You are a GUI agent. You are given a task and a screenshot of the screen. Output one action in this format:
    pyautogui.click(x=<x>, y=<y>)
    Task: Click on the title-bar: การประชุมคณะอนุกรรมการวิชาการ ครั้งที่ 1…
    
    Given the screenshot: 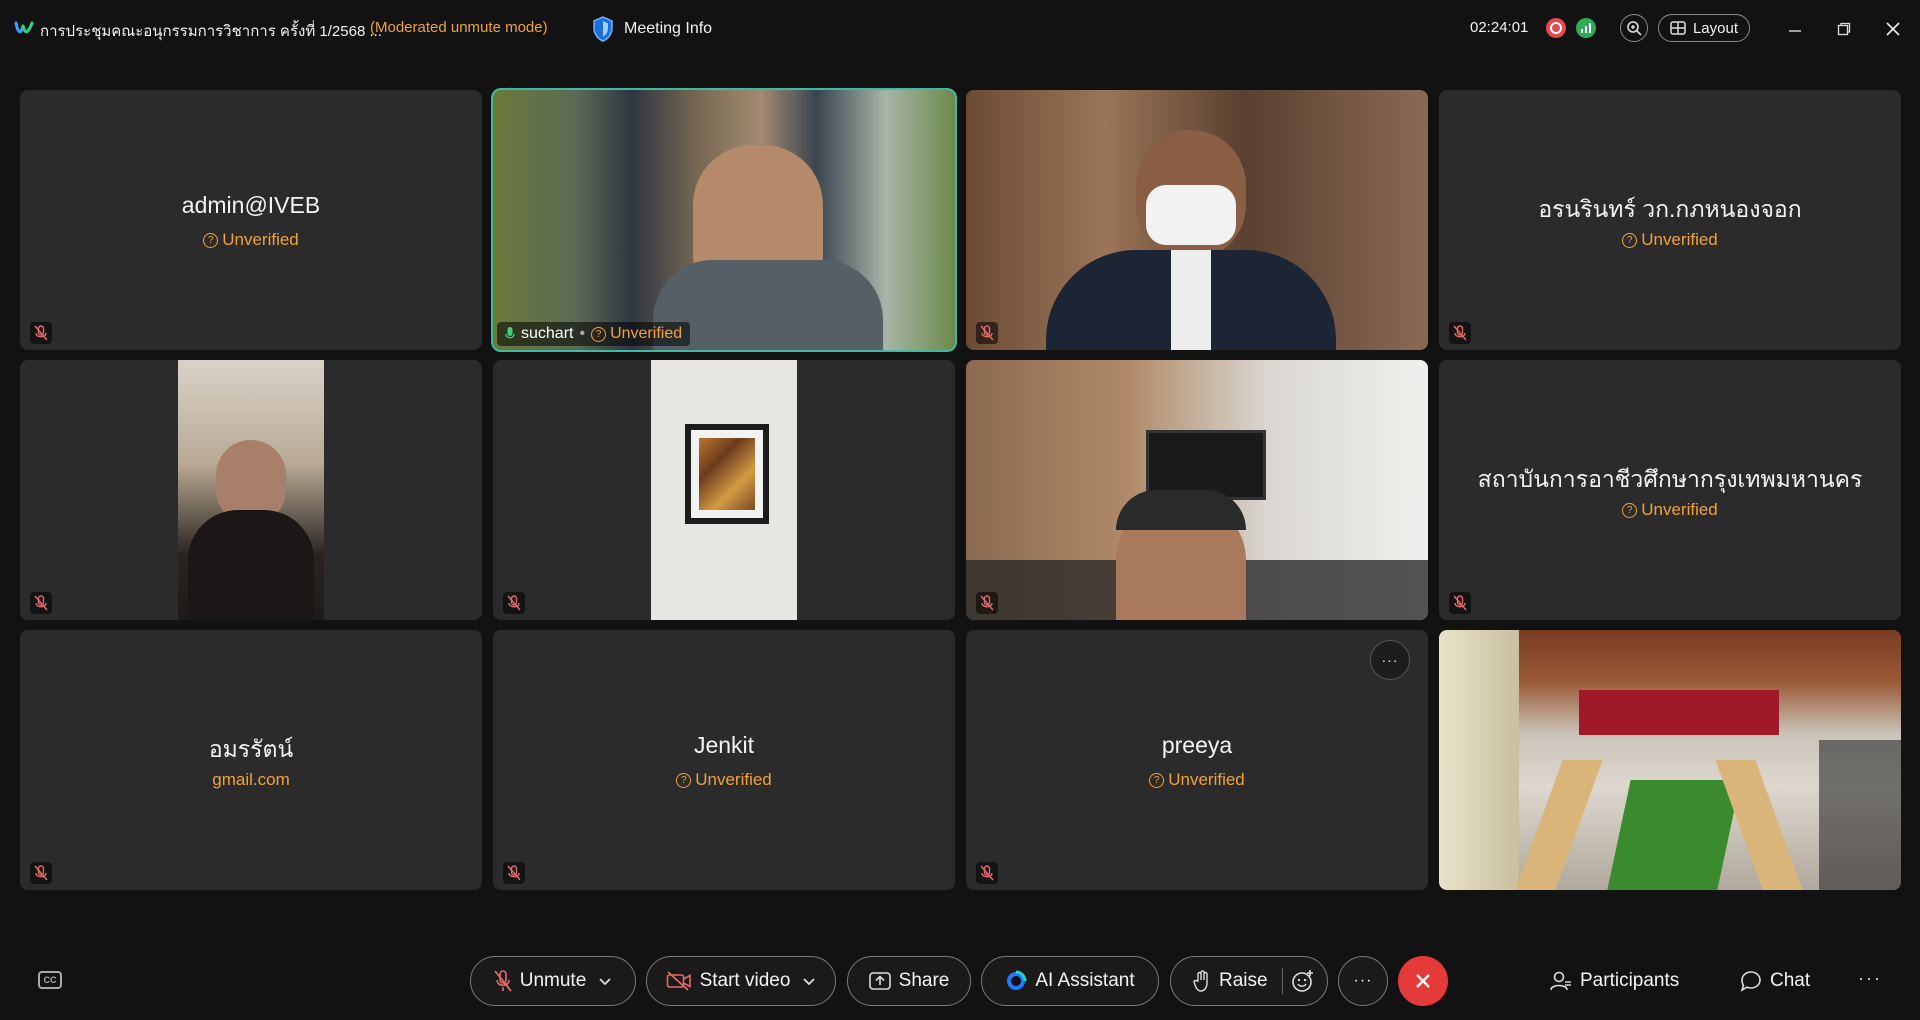 What is the action you would take?
    pyautogui.click(x=960, y=29)
    